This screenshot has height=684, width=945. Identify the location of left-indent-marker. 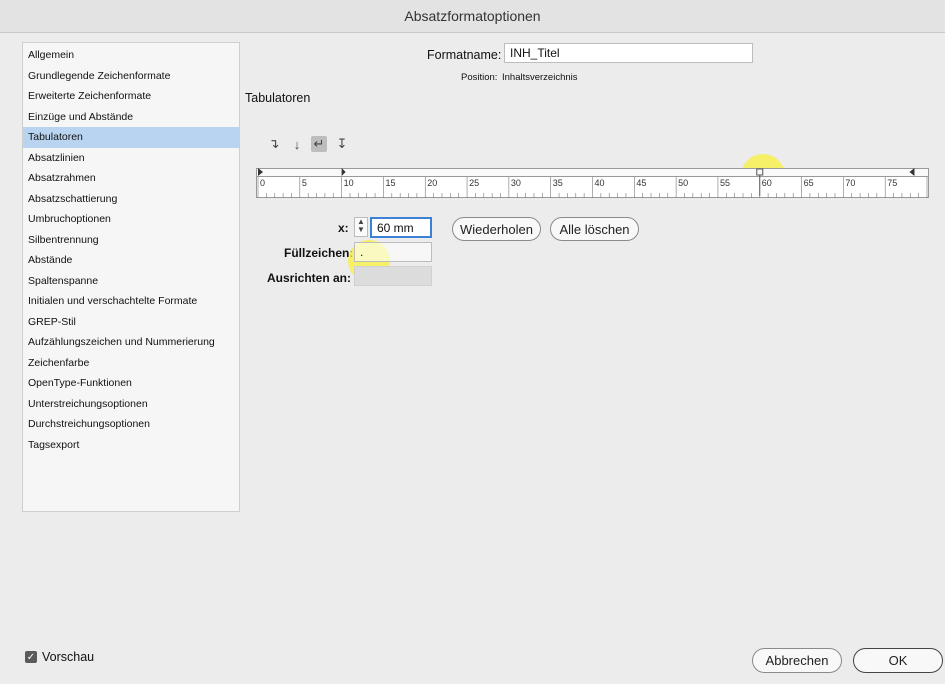
(260, 172).